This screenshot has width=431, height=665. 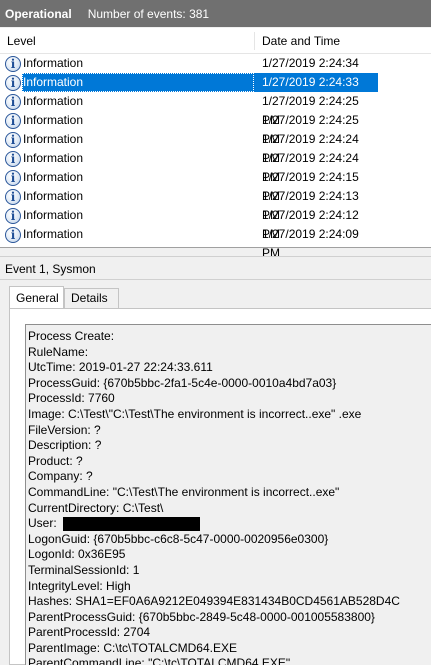 I want to click on event-detail-line: User:, so click(x=229, y=524).